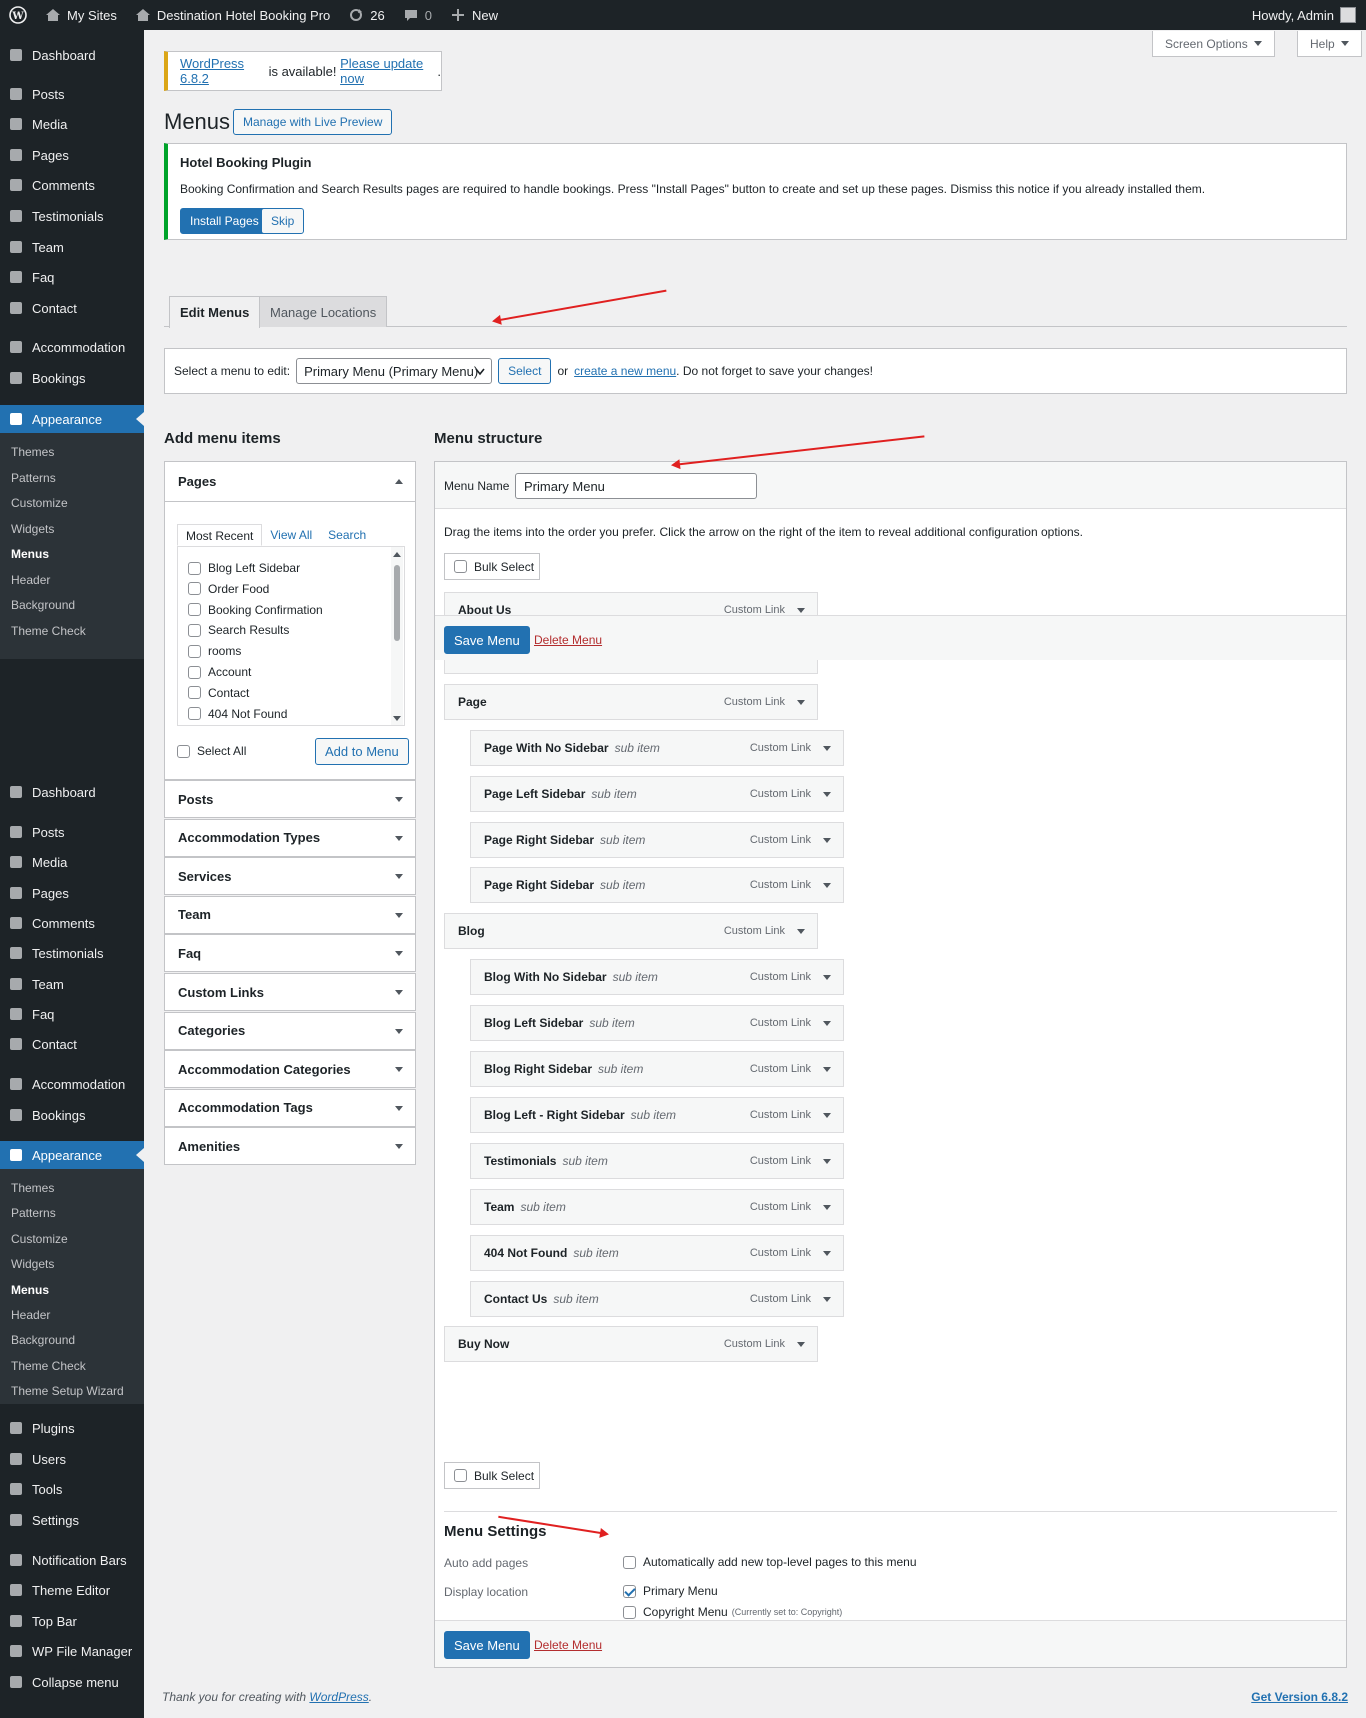 The image size is (1366, 1718). Describe the element at coordinates (397, 554) in the screenshot. I see `scroll-up-icon` at that location.